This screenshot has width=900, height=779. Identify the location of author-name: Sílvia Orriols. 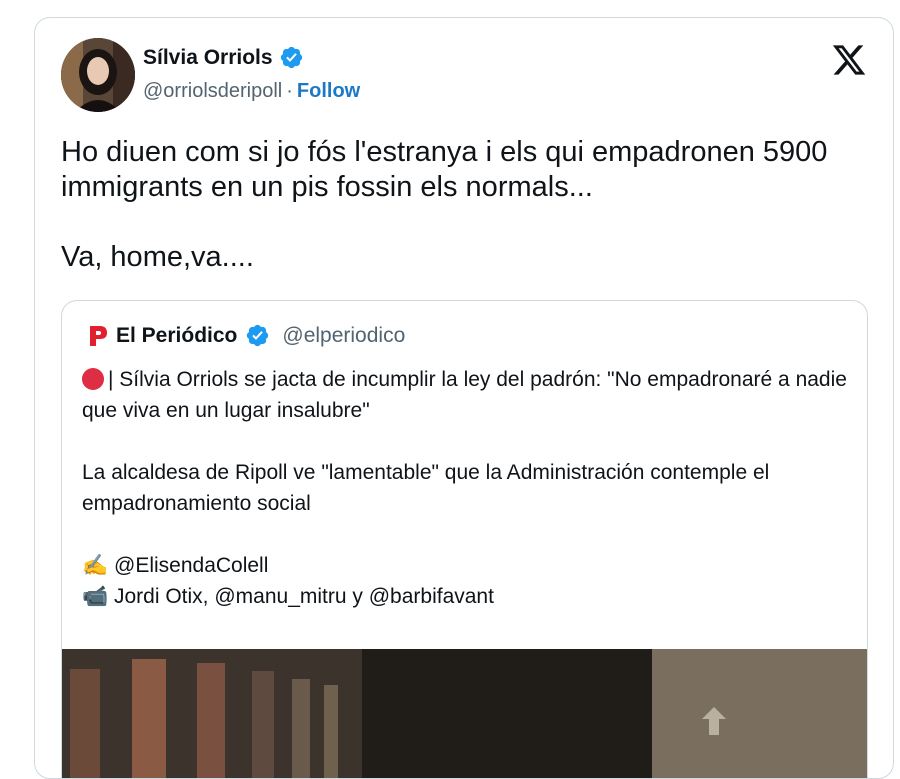
(208, 58).